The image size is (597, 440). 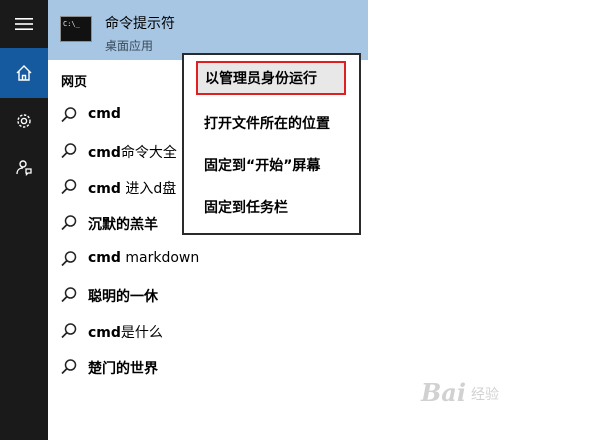 What do you see at coordinates (322, 259) in the screenshot?
I see `suggestion-item: cmd markdown` at bounding box center [322, 259].